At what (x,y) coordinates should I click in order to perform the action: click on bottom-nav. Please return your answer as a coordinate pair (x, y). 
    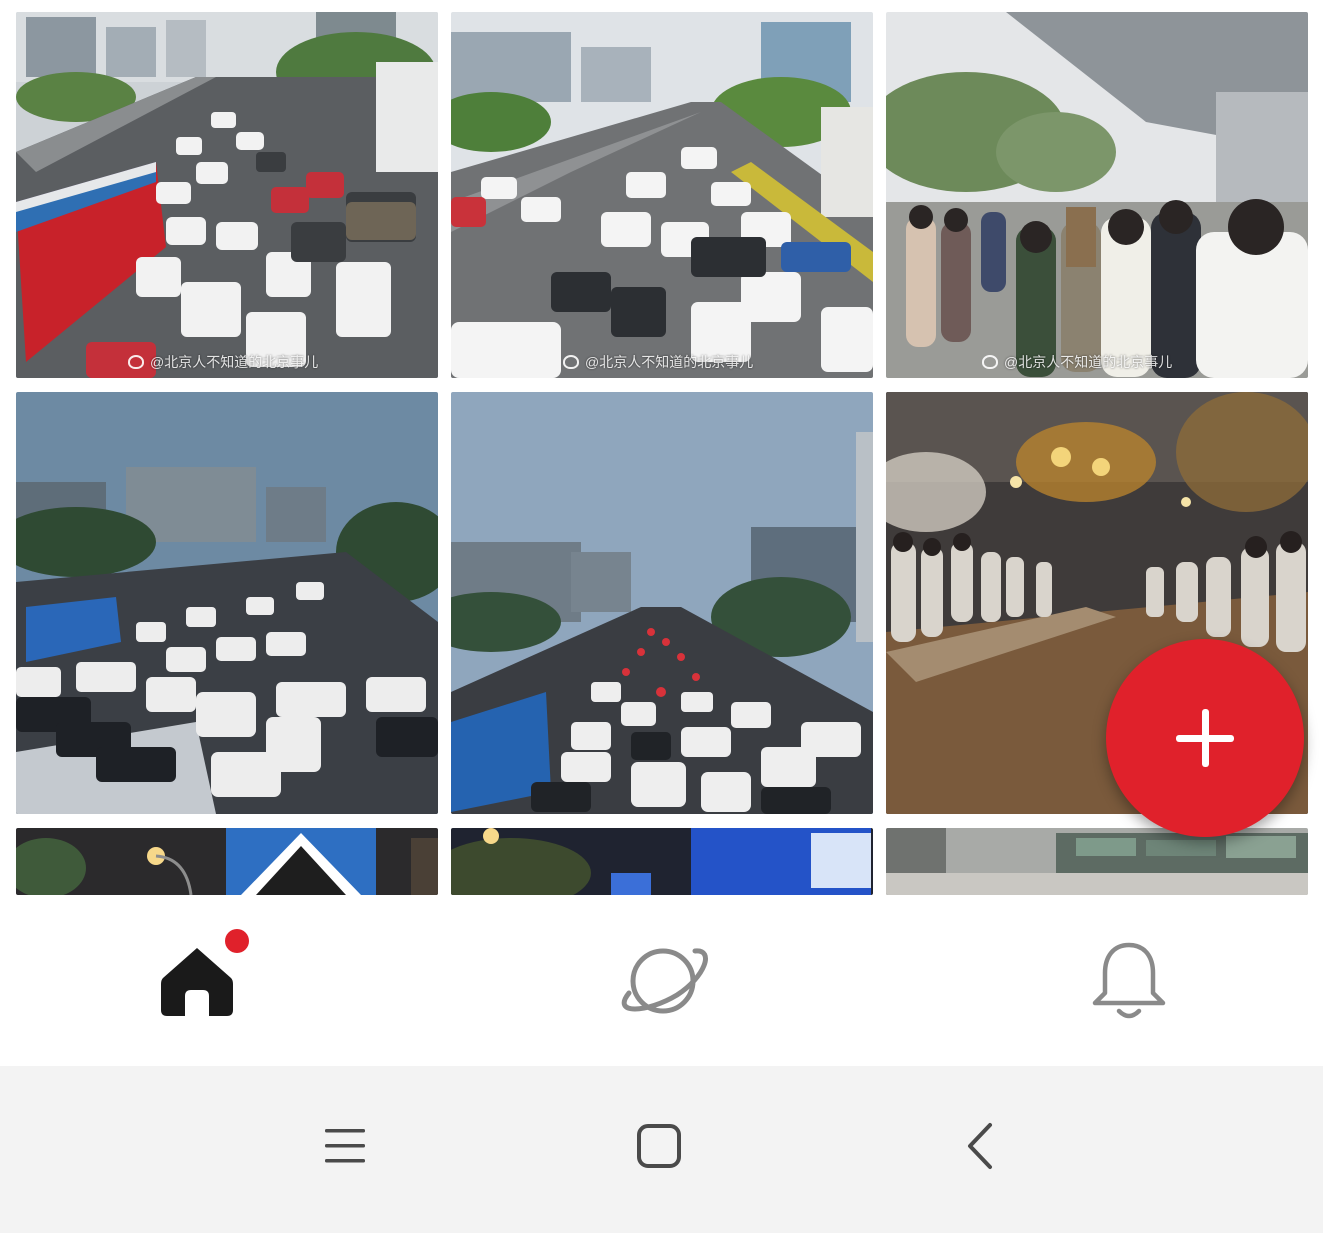
    Looking at the image, I should click on (661, 980).